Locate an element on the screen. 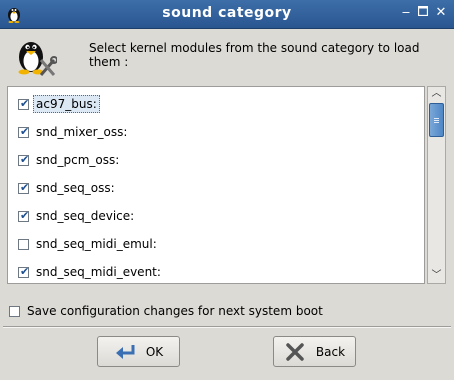 The width and height of the screenshot is (454, 380). module-label: snd_seq_midi_event: is located at coordinates (98, 272).